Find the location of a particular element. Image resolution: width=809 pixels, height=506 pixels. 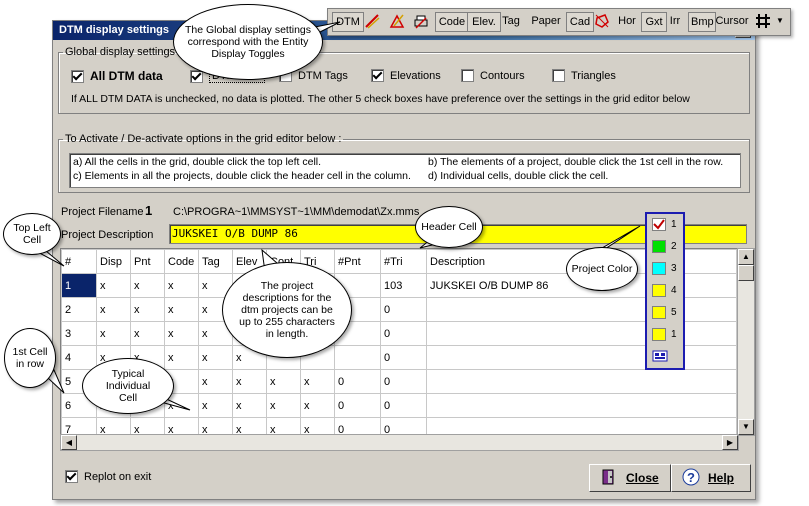

callout-typical-cell: Typical Individual Cell is located at coordinates (128, 386).